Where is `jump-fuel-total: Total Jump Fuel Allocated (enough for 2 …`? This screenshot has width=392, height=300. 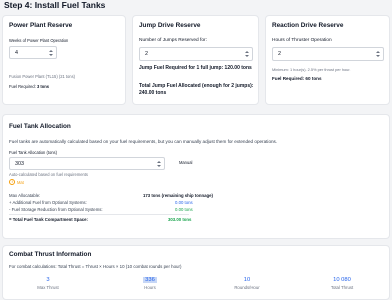
jump-fuel-total: Total Jump Fuel Allocated (enough for 2 … is located at coordinates (196, 89).